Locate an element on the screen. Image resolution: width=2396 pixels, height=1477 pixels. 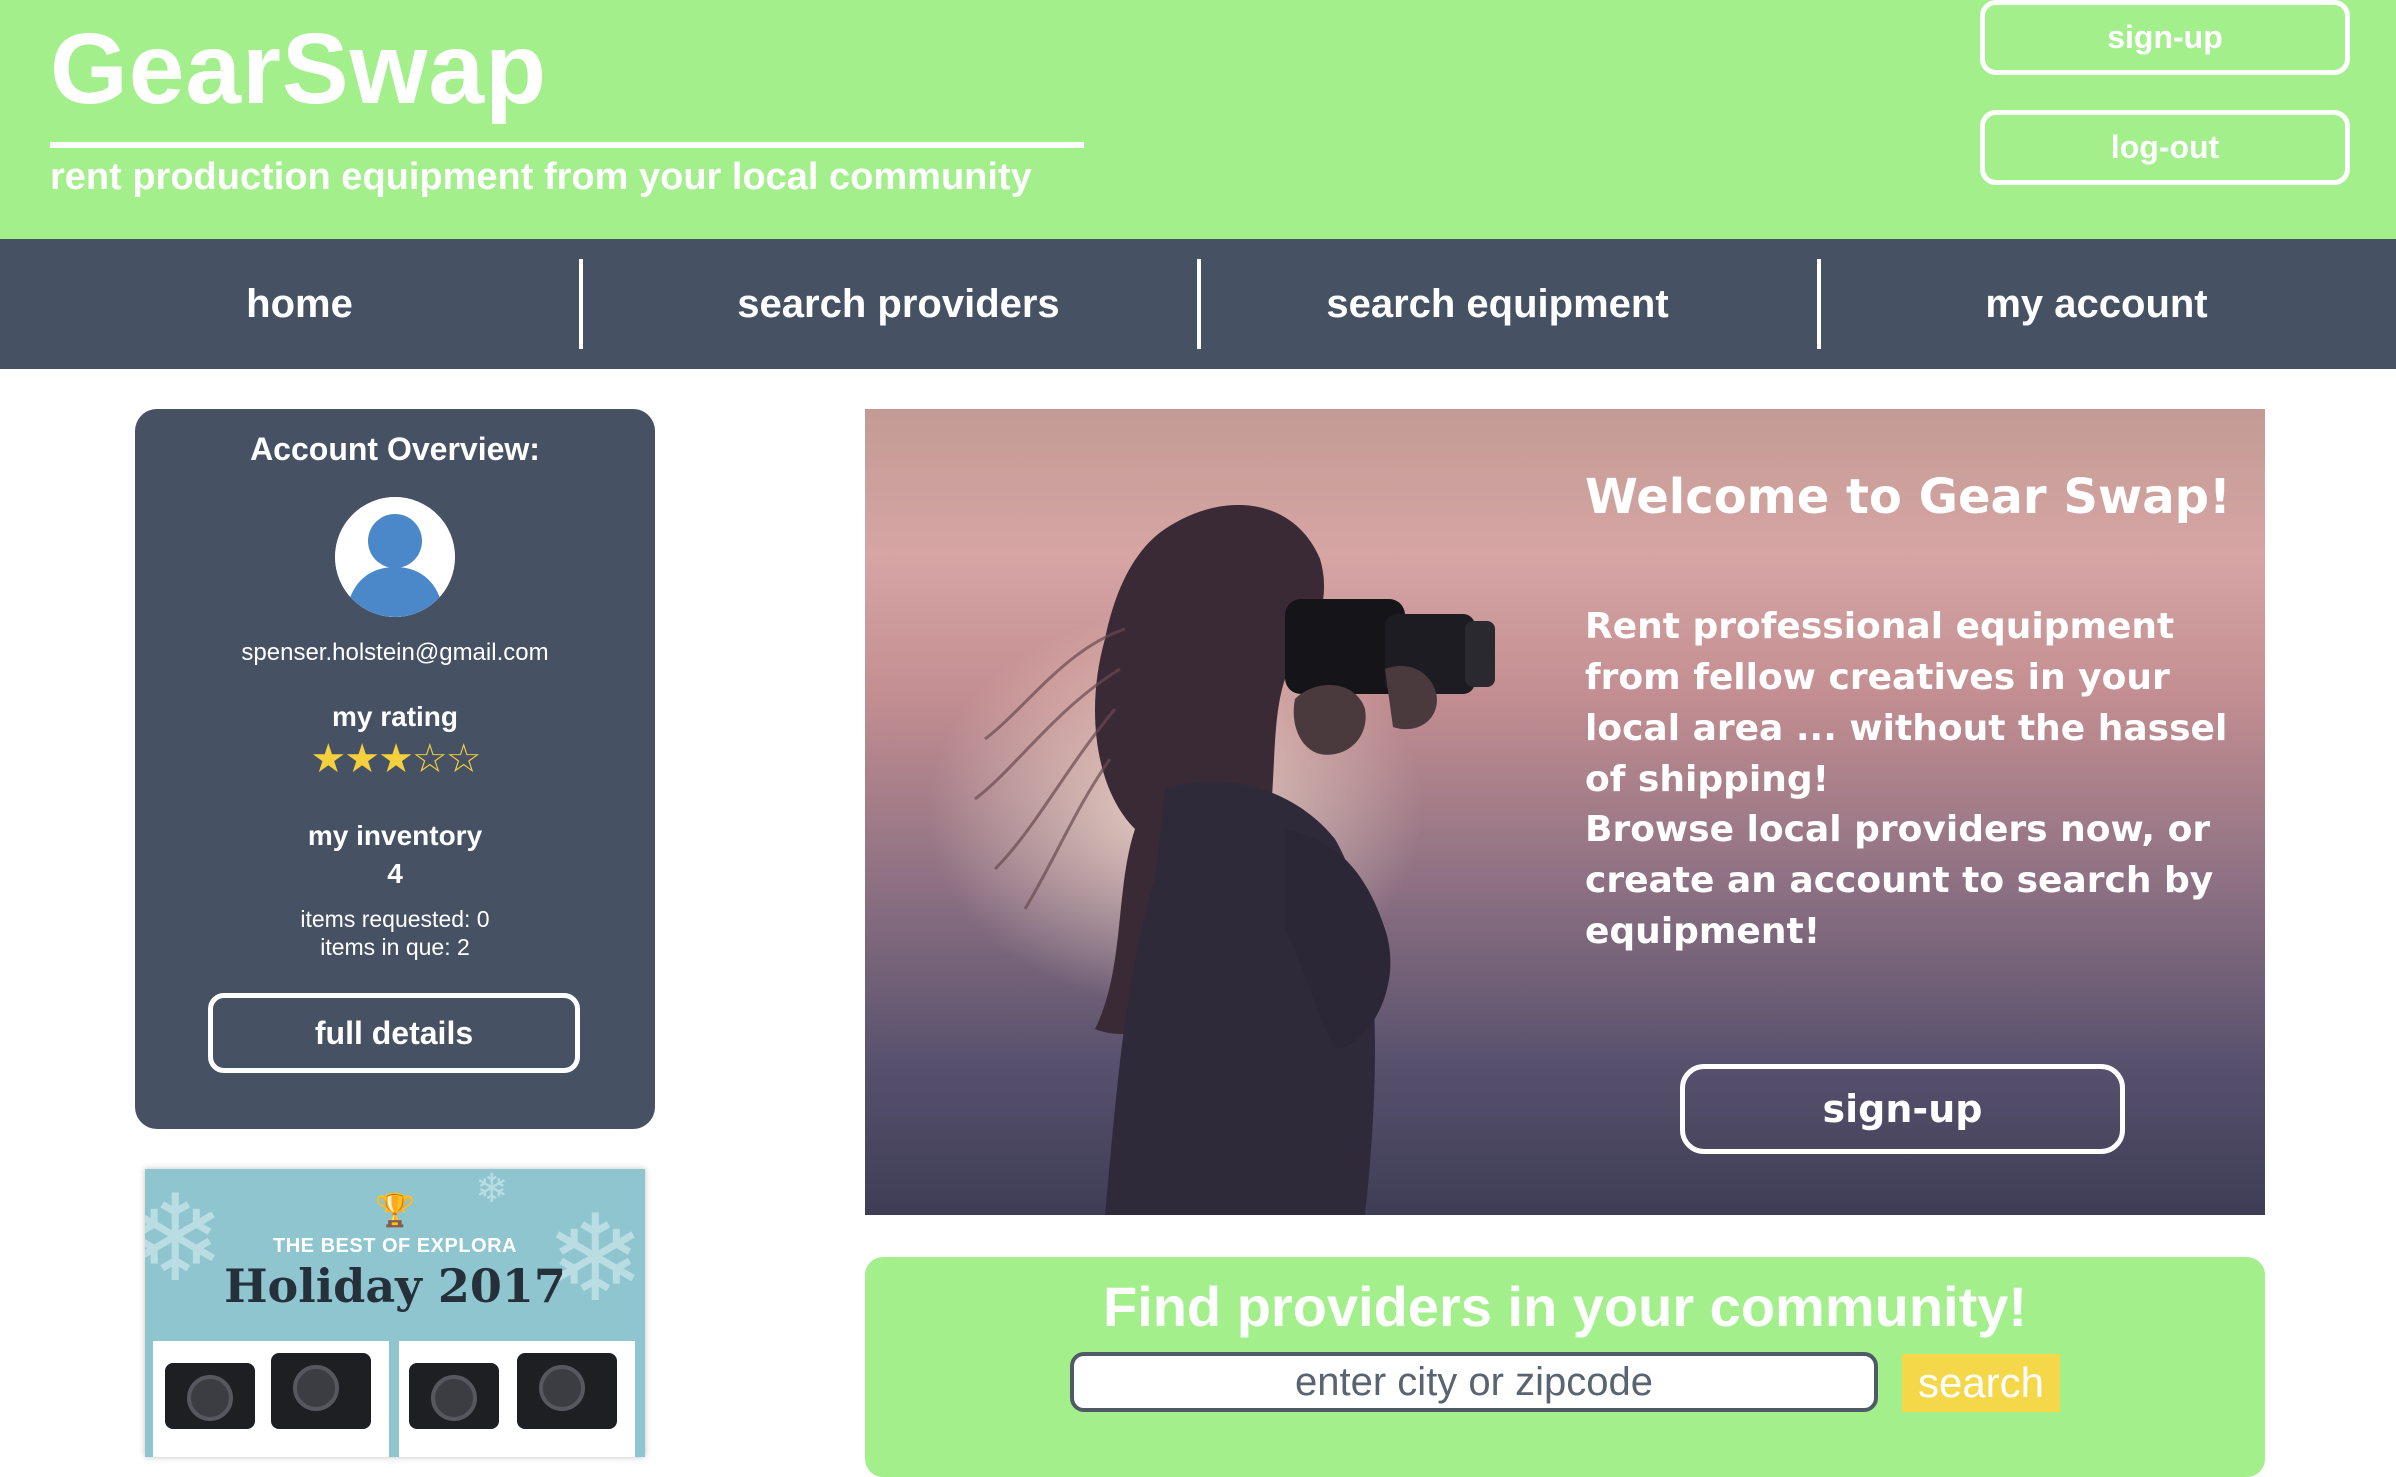
nav-item-home: home is located at coordinates (299, 304).